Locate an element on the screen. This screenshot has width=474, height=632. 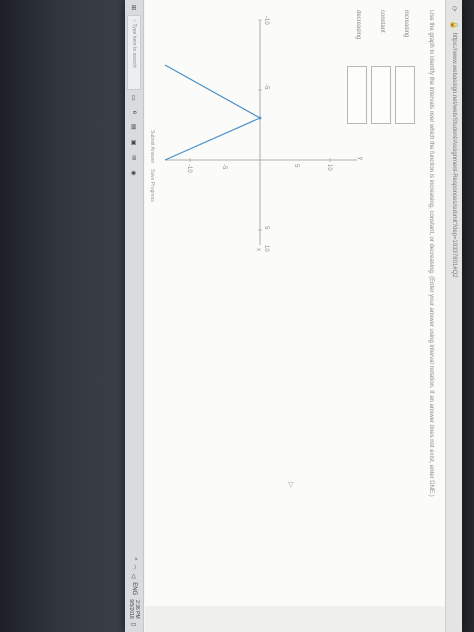
chevron-up-icon: ^ is located at coordinates (134, 559).